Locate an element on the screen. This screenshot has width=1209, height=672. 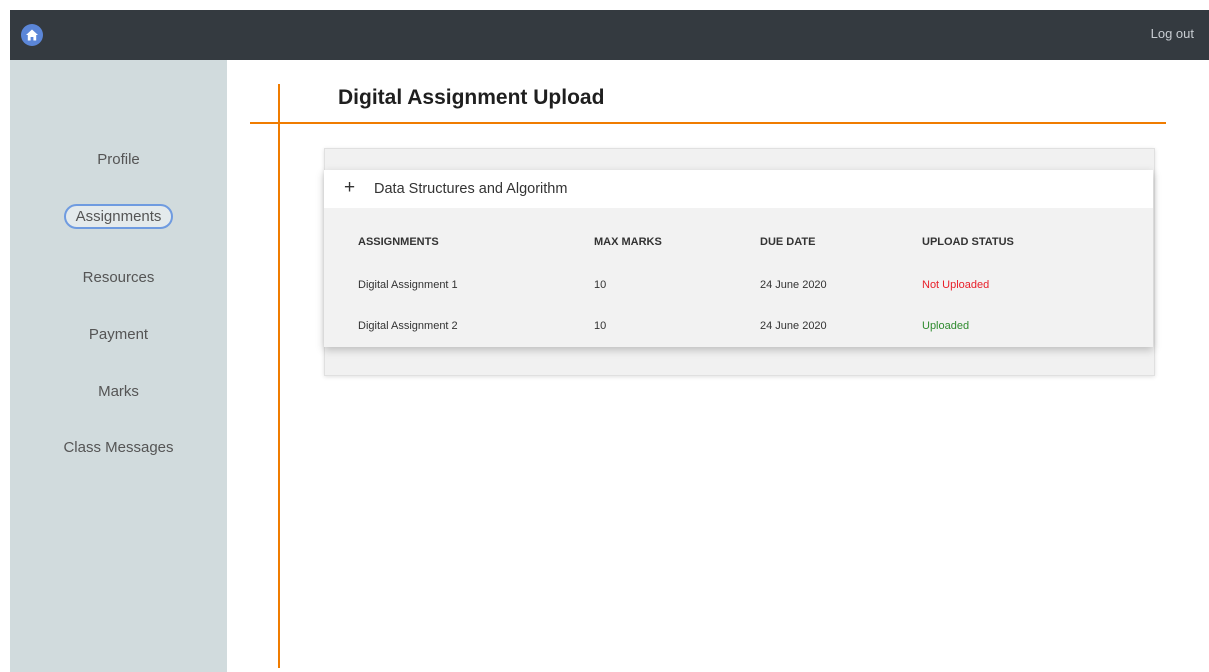
sidebar-item-label: Class Messages is located at coordinates (118, 447).